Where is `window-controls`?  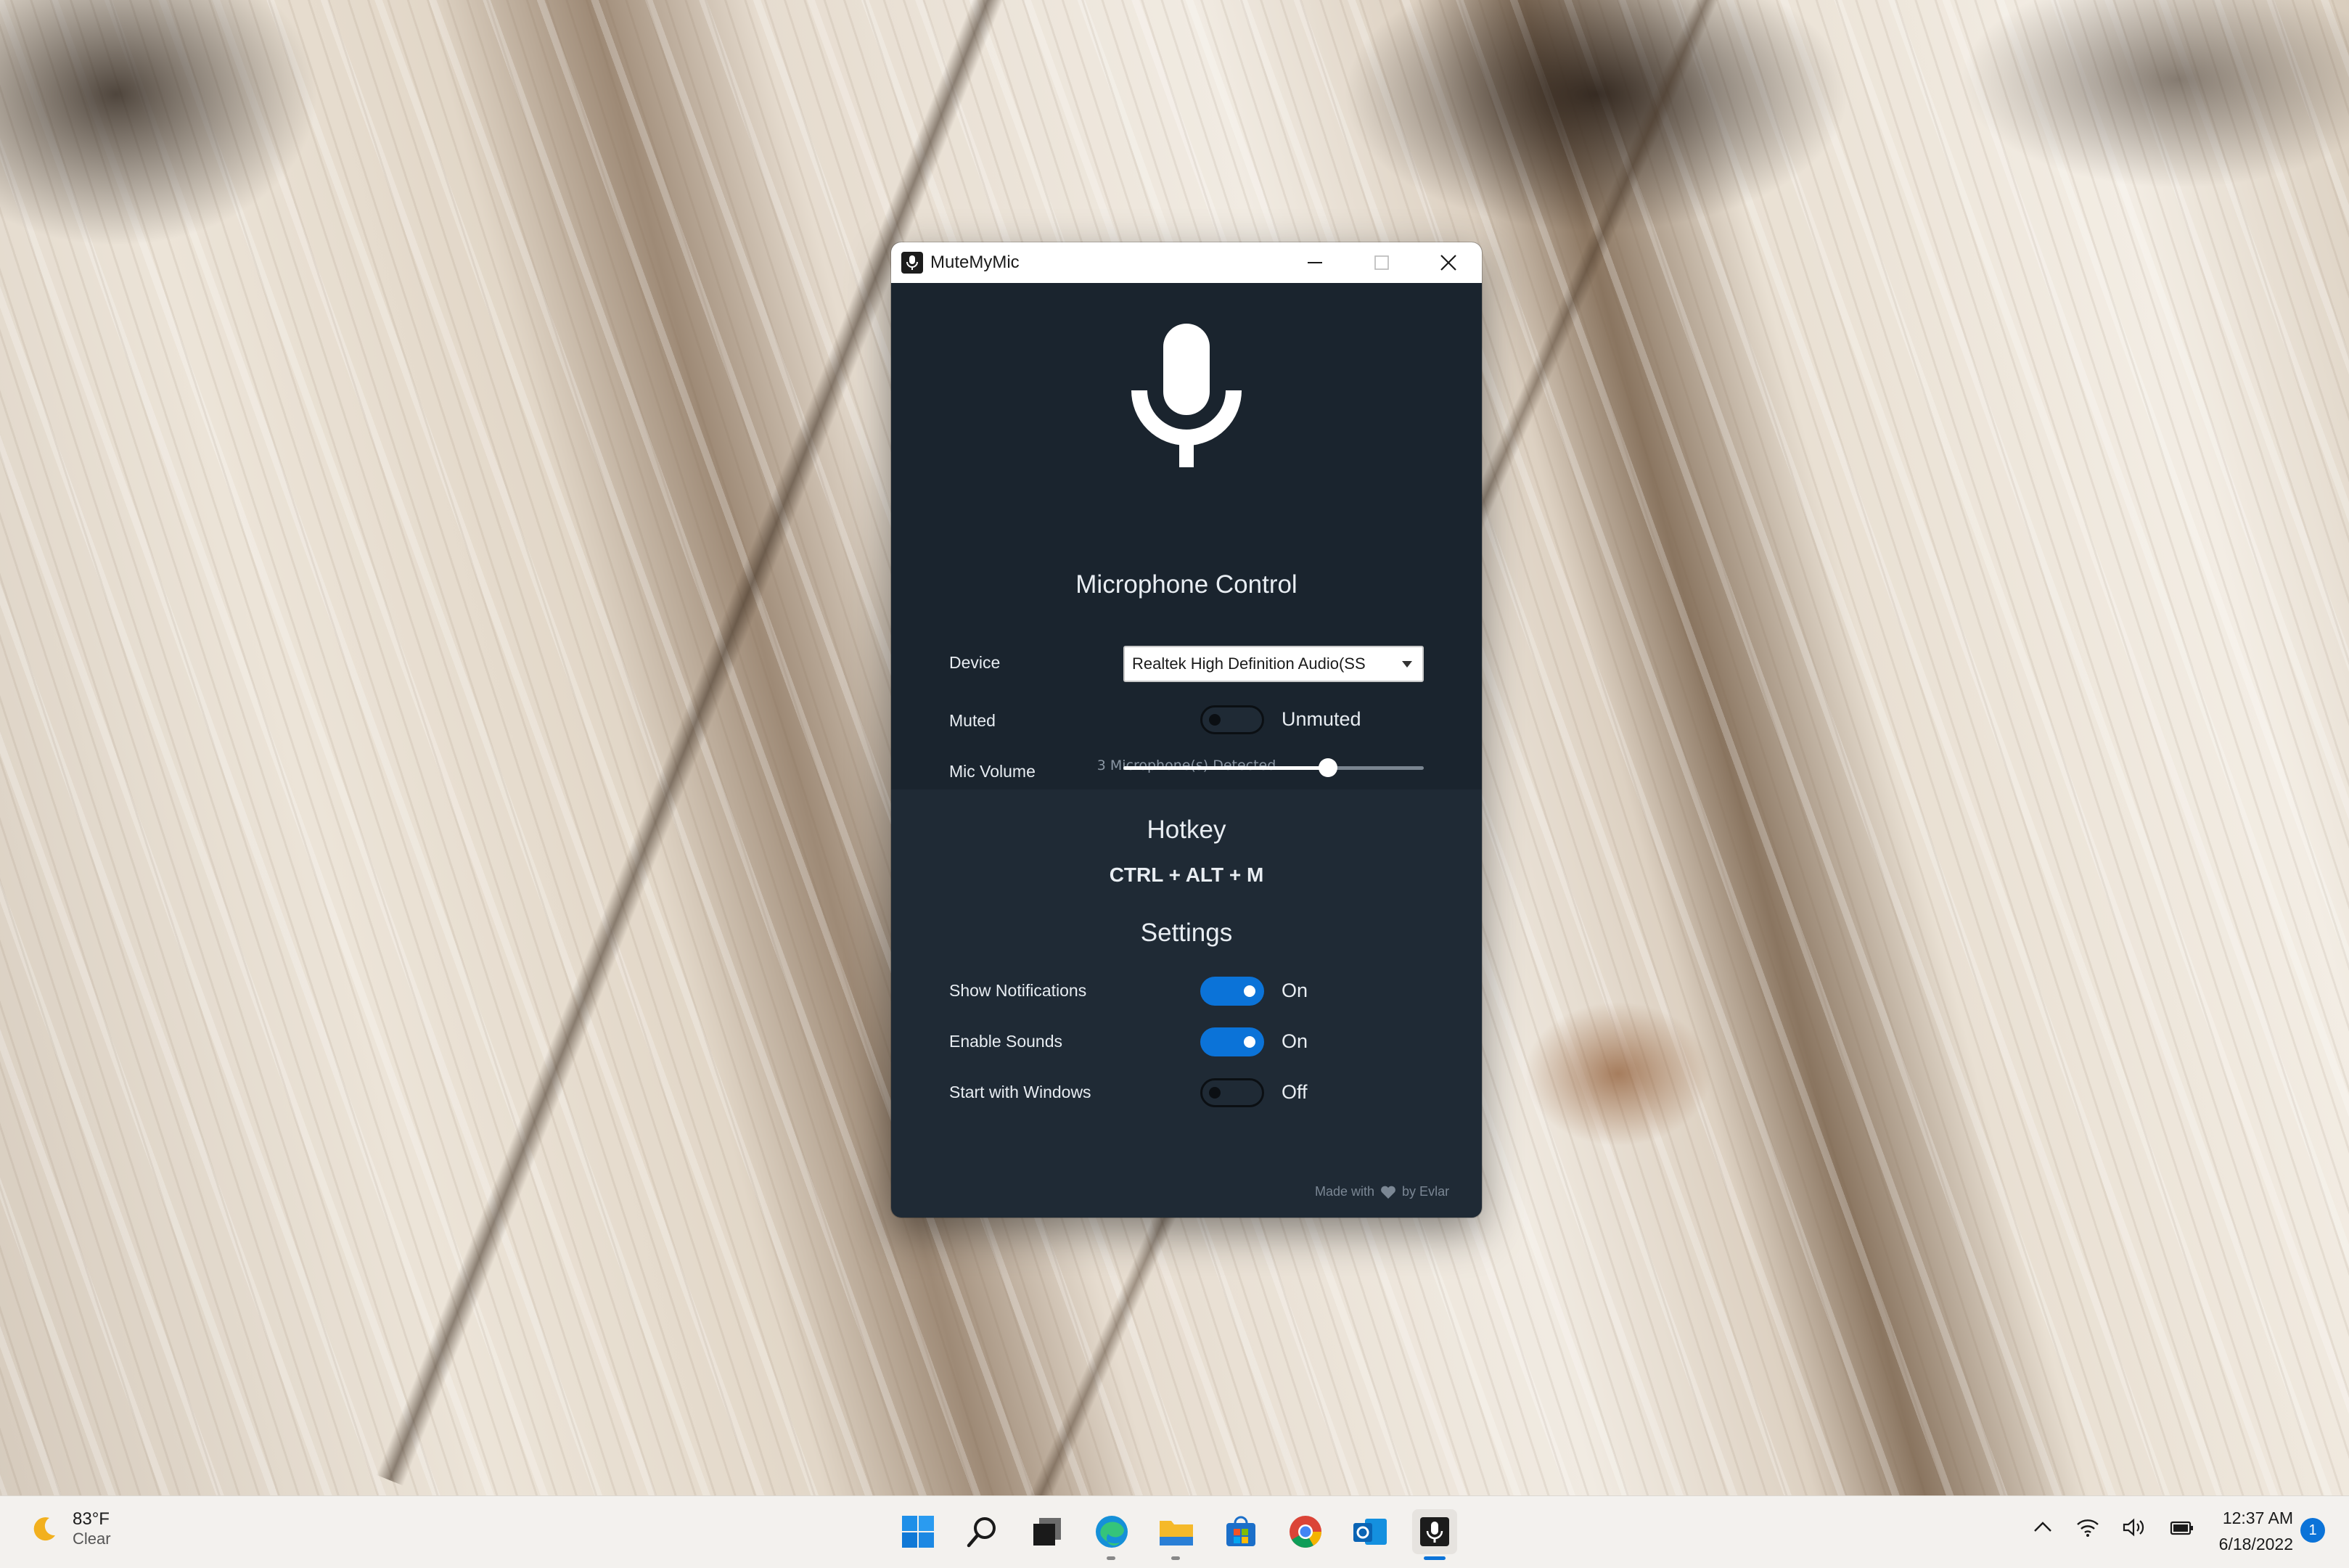 window-controls is located at coordinates (1382, 262).